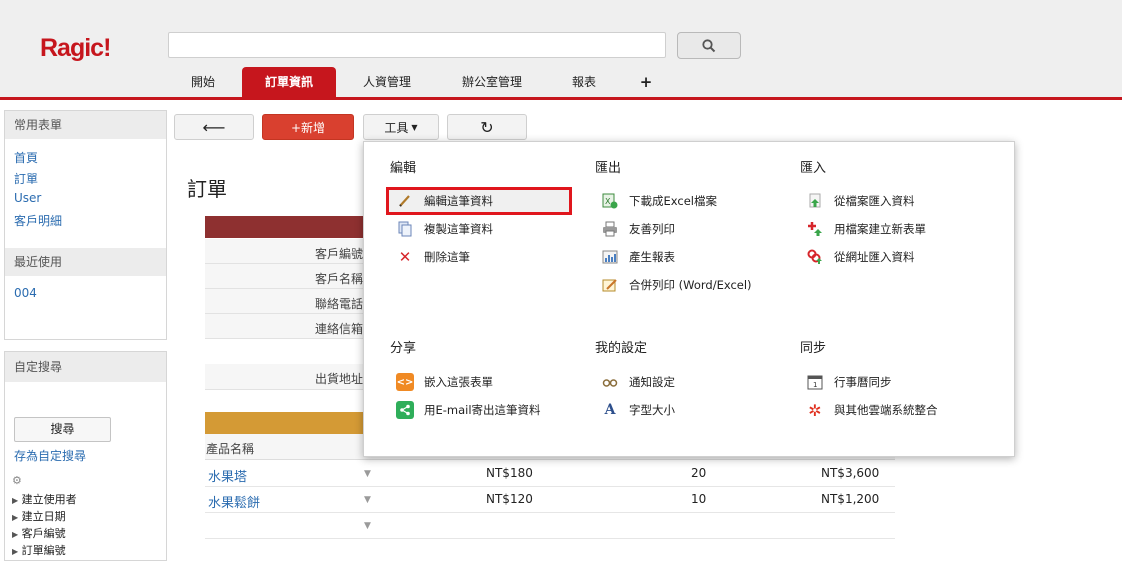 This screenshot has height=561, width=1122. I want to click on field-label: 出貨地址, so click(338, 379).